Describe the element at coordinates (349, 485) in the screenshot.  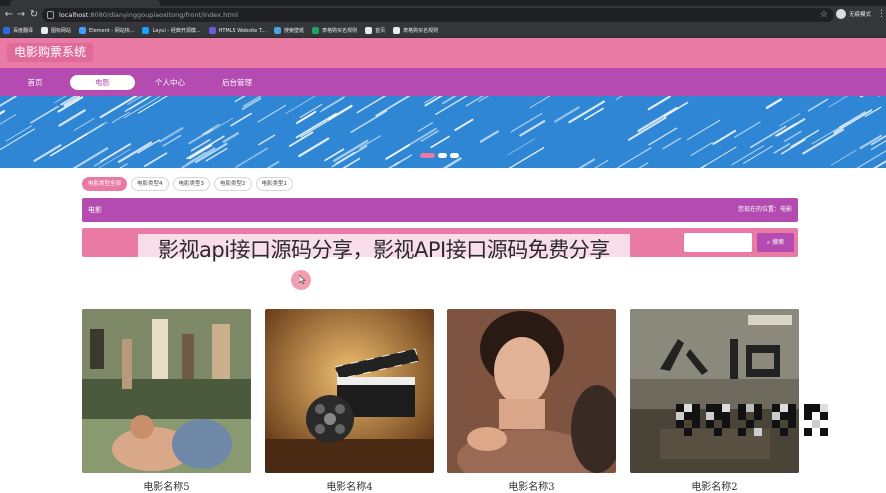
I see `movie-title: 电影名称4` at that location.